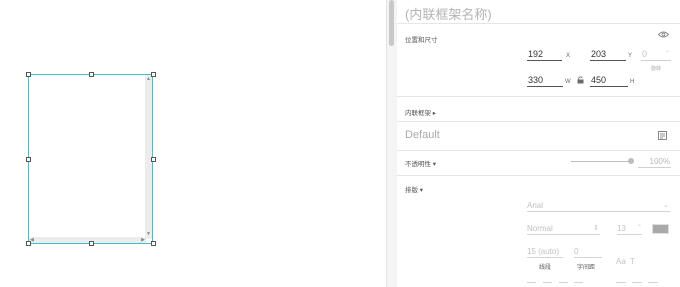 This screenshot has width=680, height=287. Describe the element at coordinates (563, 229) in the screenshot. I see `font-weight-dropdown: Normal ⇕` at that location.